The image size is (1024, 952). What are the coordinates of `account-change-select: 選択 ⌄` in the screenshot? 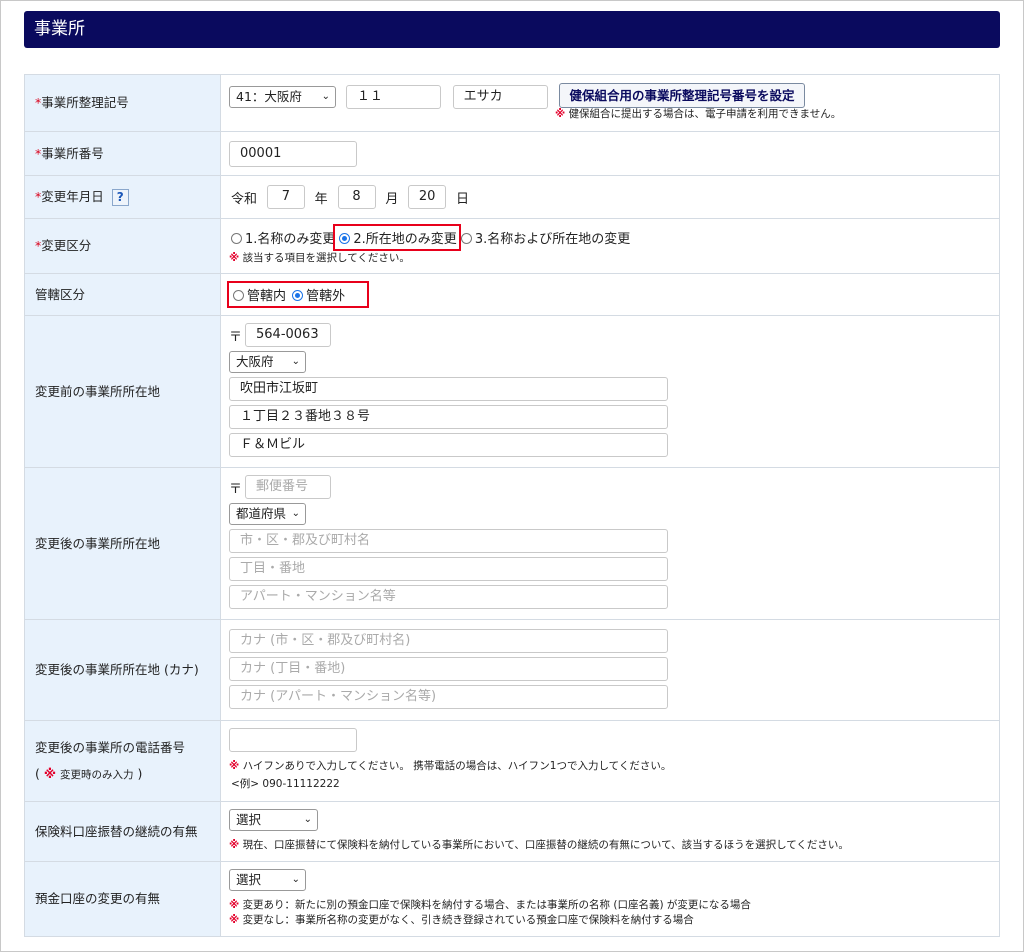 It's located at (267, 880).